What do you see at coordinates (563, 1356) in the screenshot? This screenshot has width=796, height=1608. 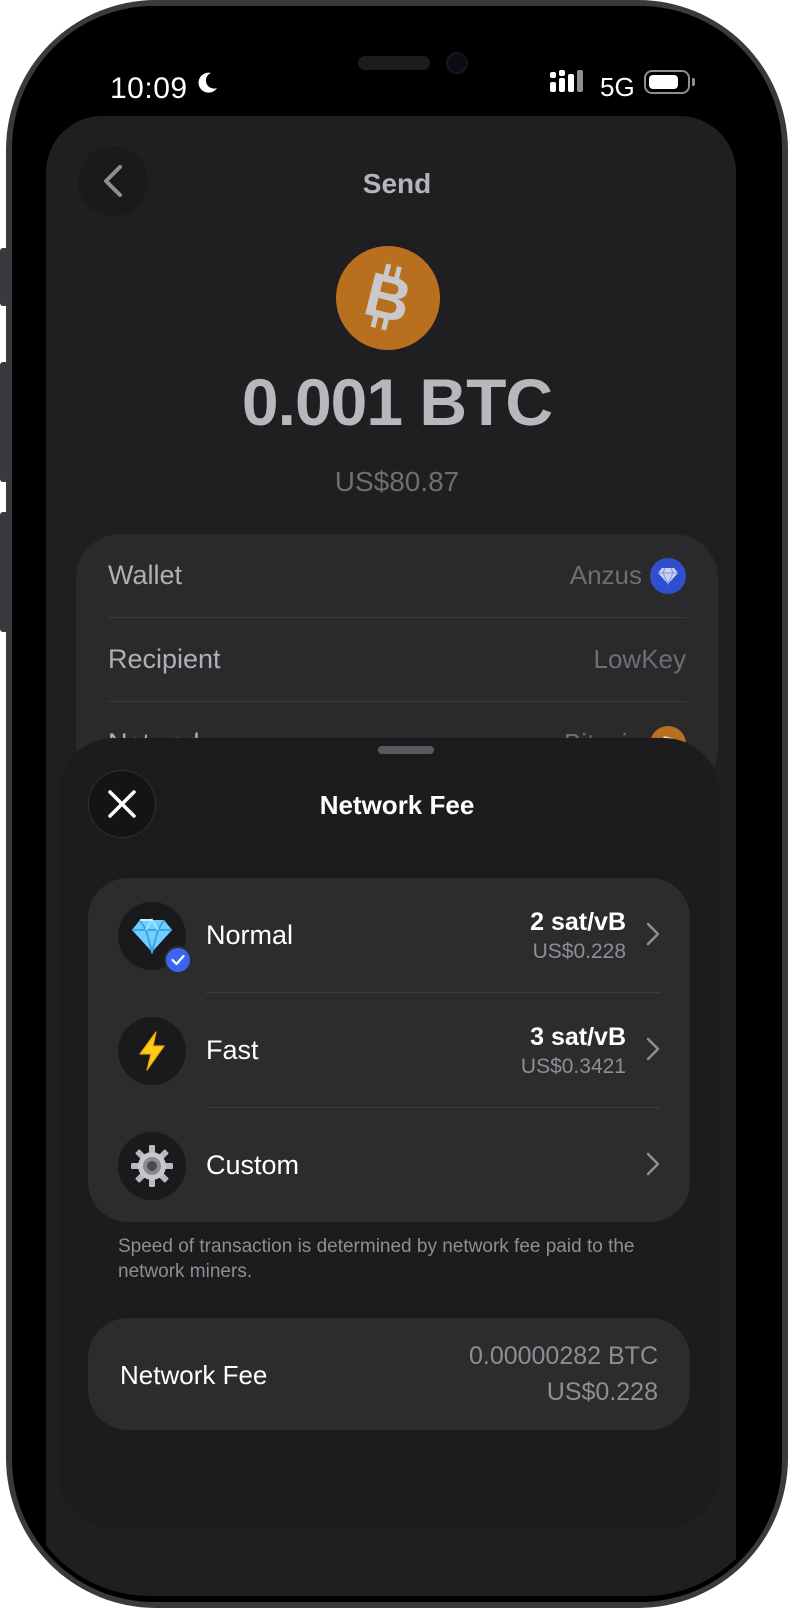 I see `summary-fee-btc: 0.00000282 BTC` at bounding box center [563, 1356].